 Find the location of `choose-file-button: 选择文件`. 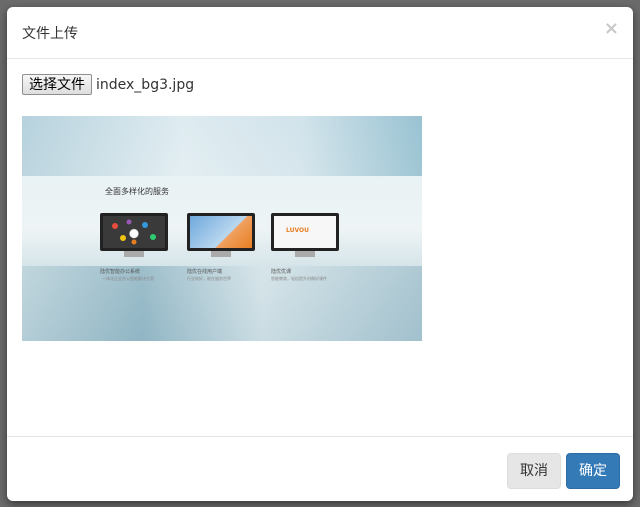

choose-file-button: 选择文件 is located at coordinates (57, 84).